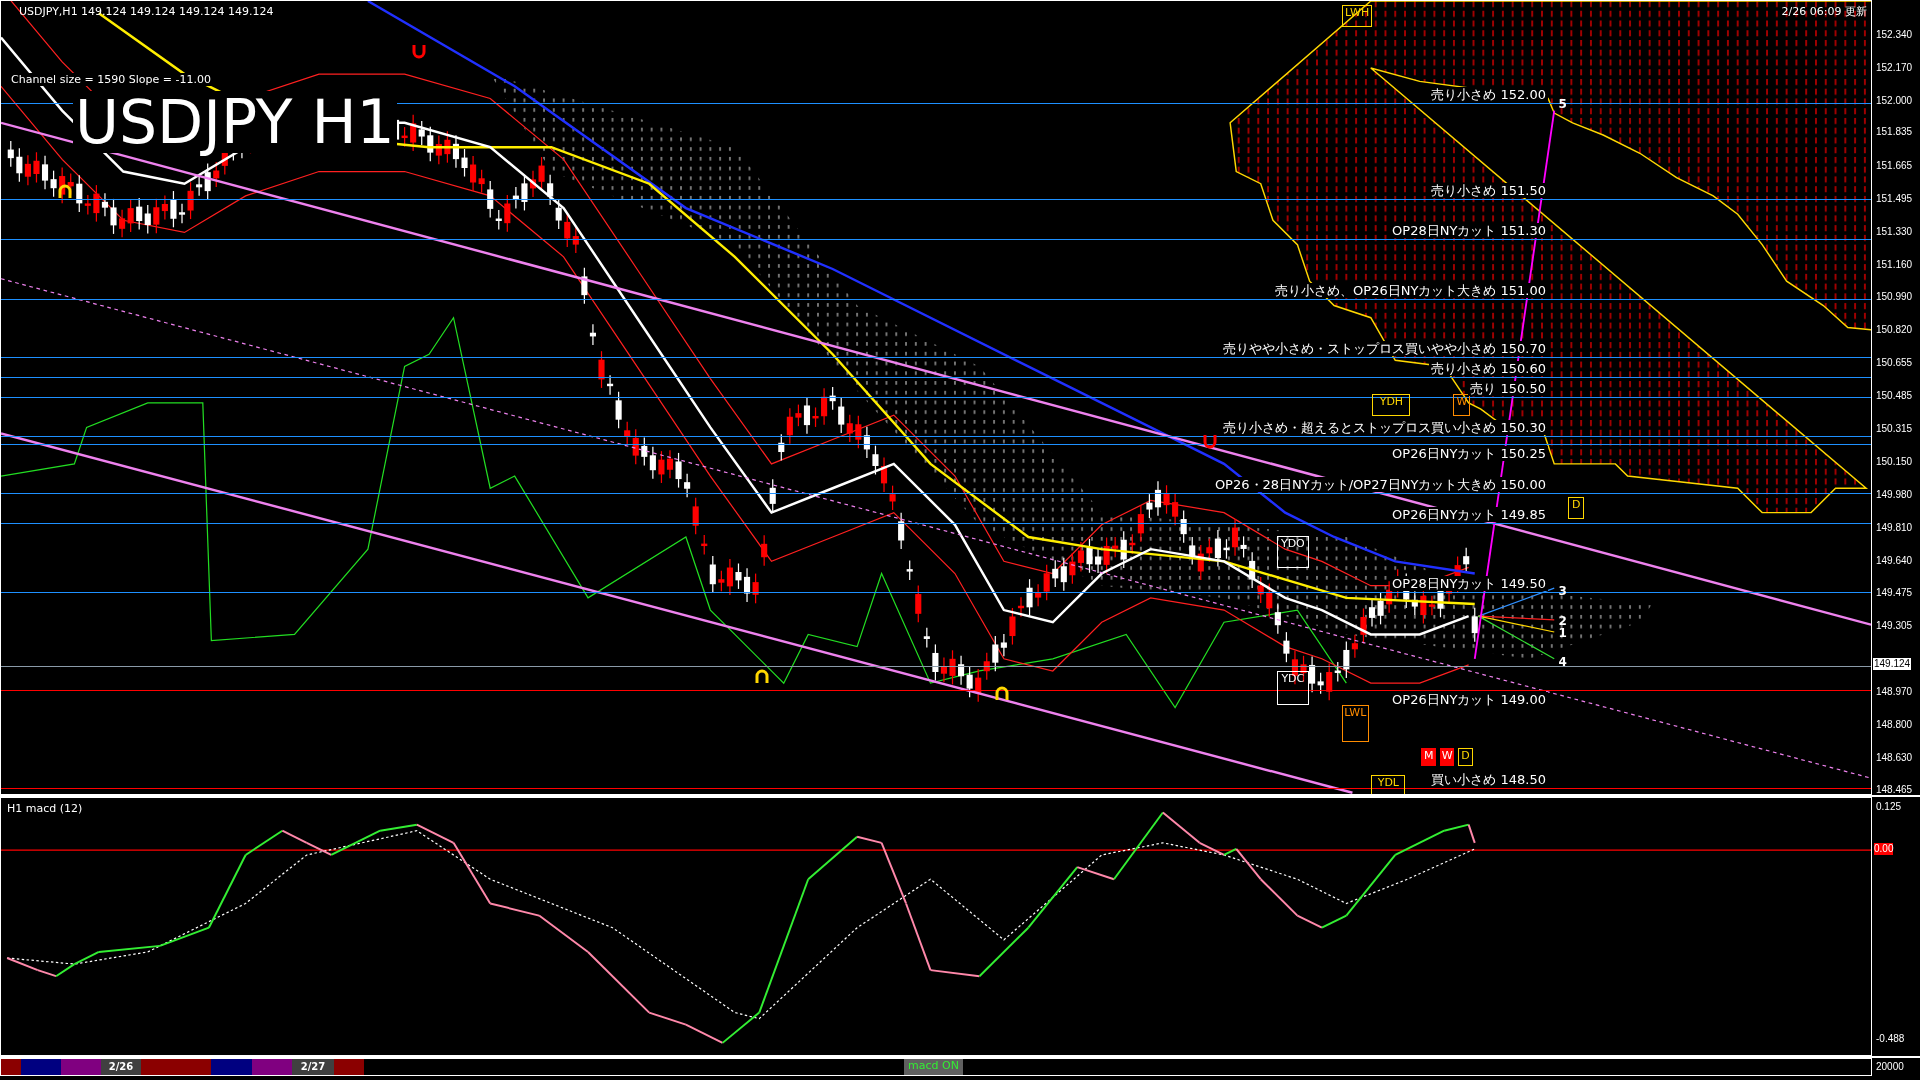  What do you see at coordinates (1894, 428) in the screenshot?
I see `price-tick: 150.315` at bounding box center [1894, 428].